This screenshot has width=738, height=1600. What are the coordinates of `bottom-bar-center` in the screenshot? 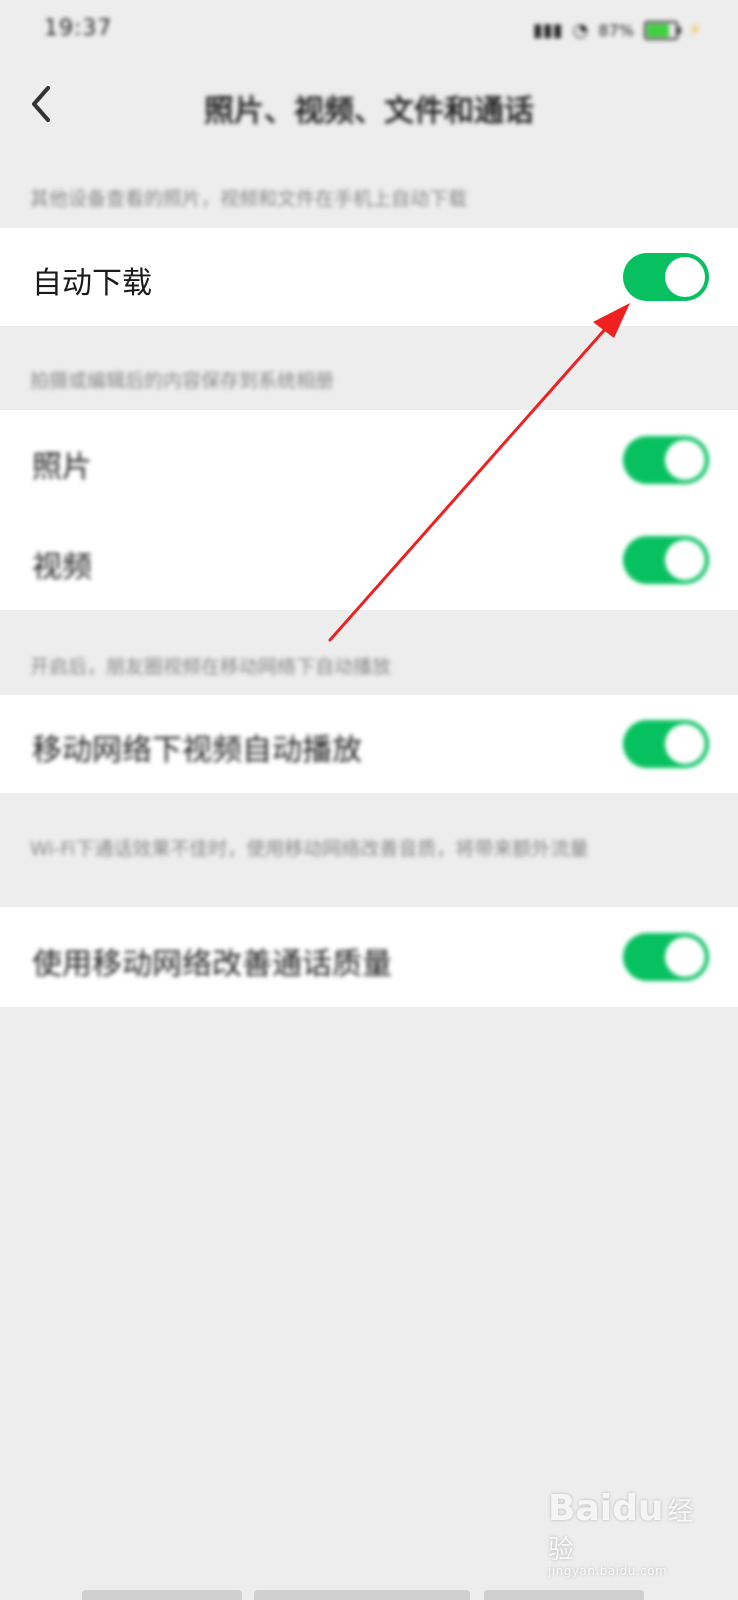 It's located at (362, 1595).